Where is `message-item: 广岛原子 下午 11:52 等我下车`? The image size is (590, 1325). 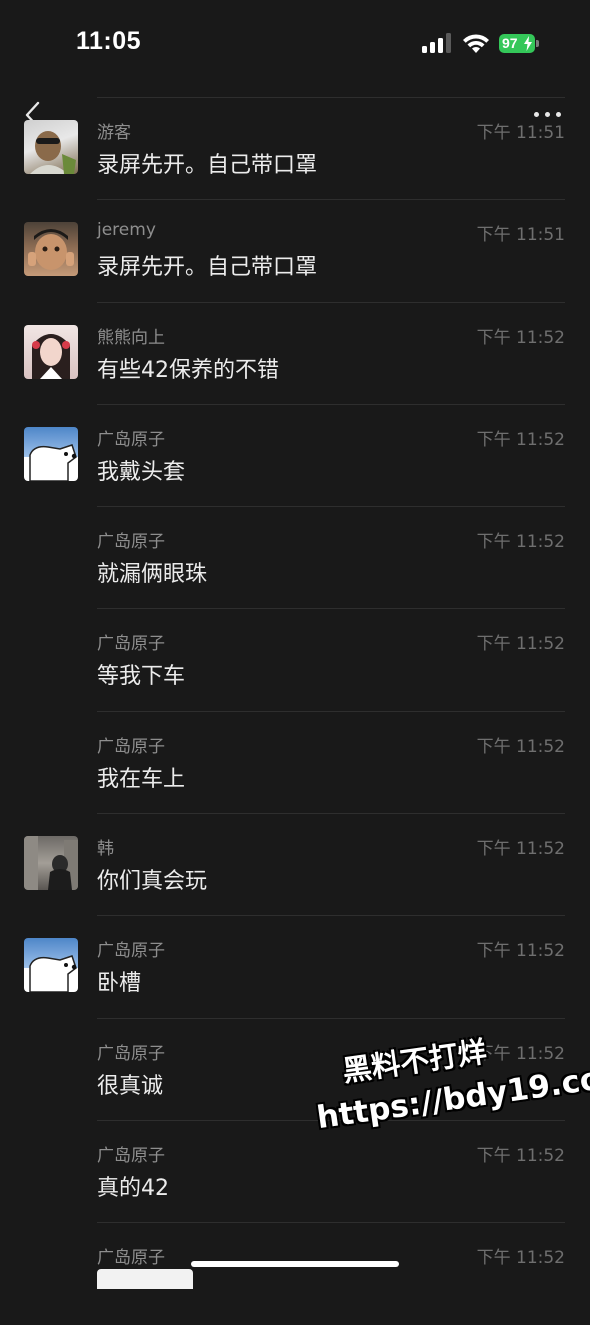 message-item: 广岛原子 下午 11:52 等我下车 is located at coordinates (295, 659).